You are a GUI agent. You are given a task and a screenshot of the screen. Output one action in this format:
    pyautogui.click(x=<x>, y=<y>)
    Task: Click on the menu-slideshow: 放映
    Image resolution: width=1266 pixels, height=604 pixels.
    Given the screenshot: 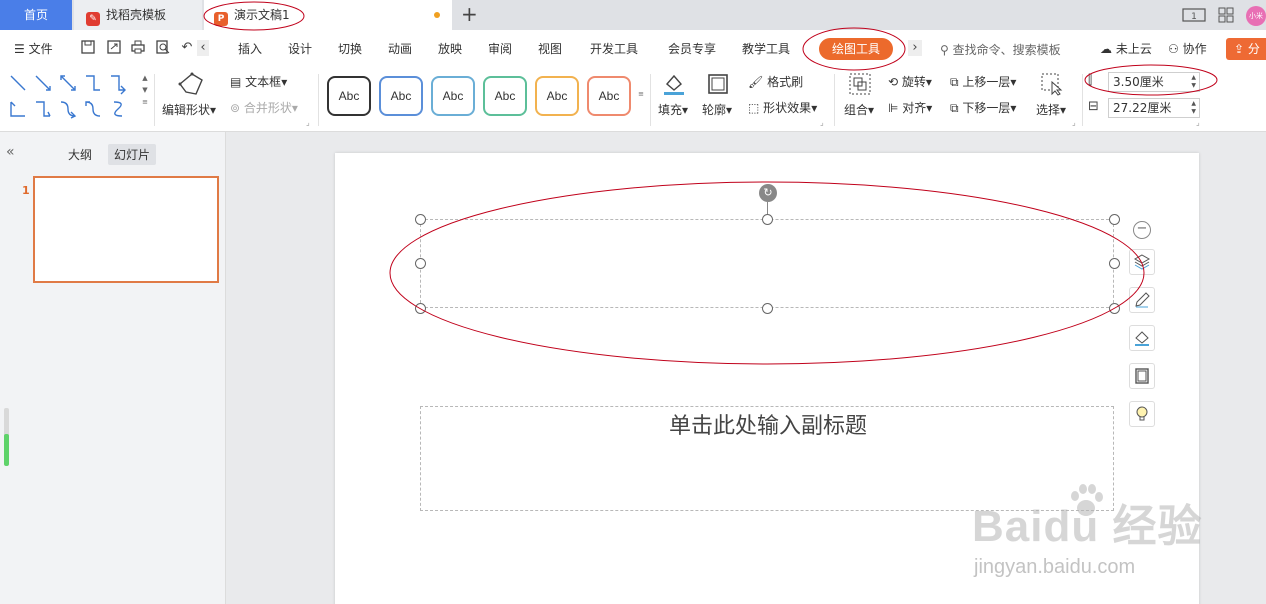 What is the action you would take?
    pyautogui.click(x=450, y=49)
    